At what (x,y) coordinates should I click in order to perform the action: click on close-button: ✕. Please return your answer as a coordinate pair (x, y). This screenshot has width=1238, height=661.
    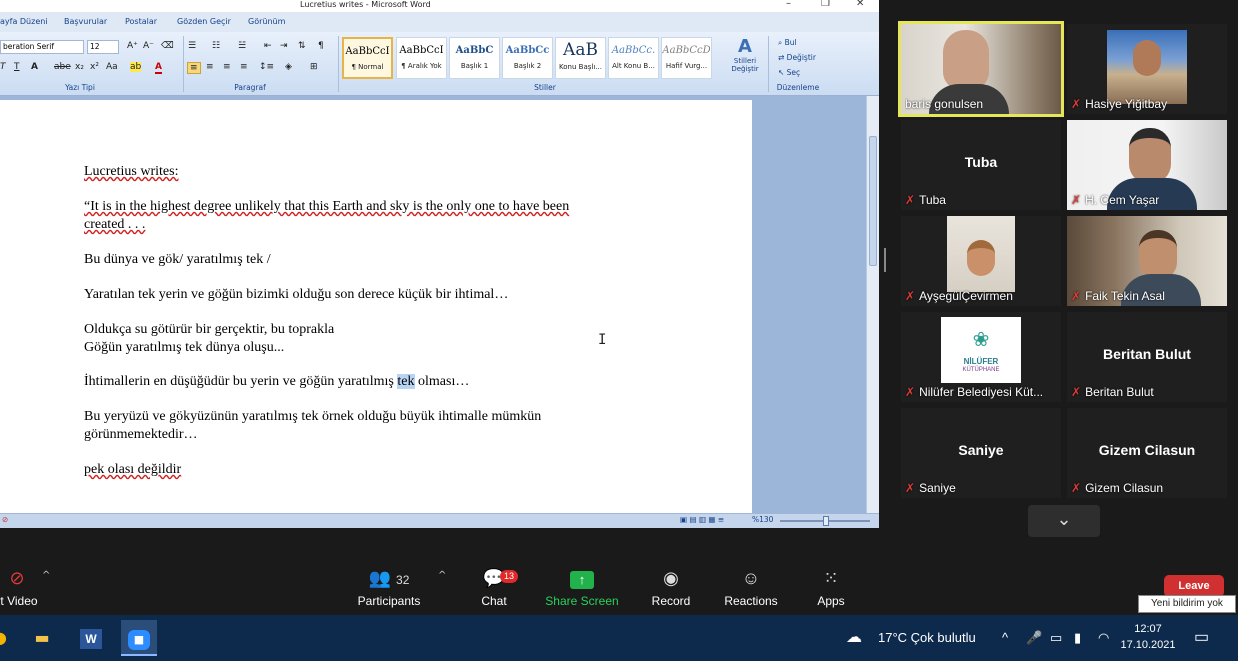
    Looking at the image, I should click on (860, 4).